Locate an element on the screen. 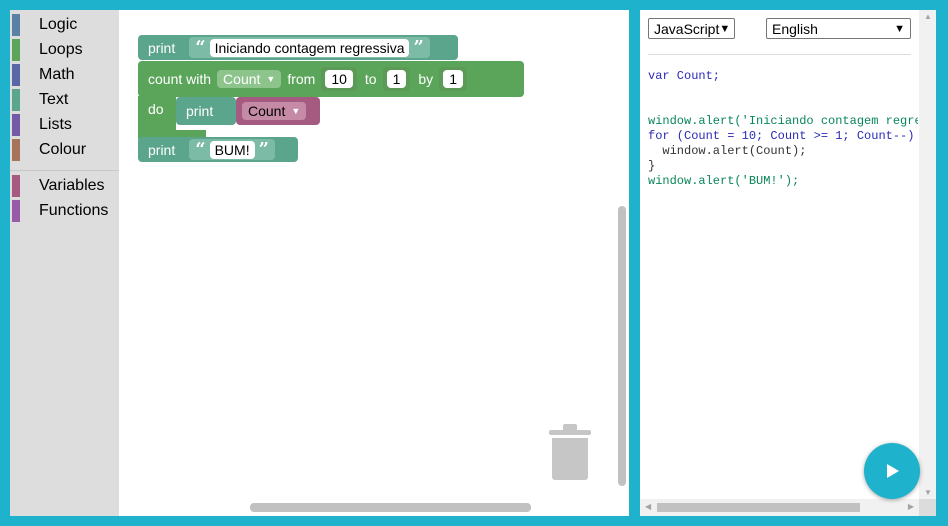 The height and width of the screenshot is (526, 948). by-label: by is located at coordinates (426, 79).